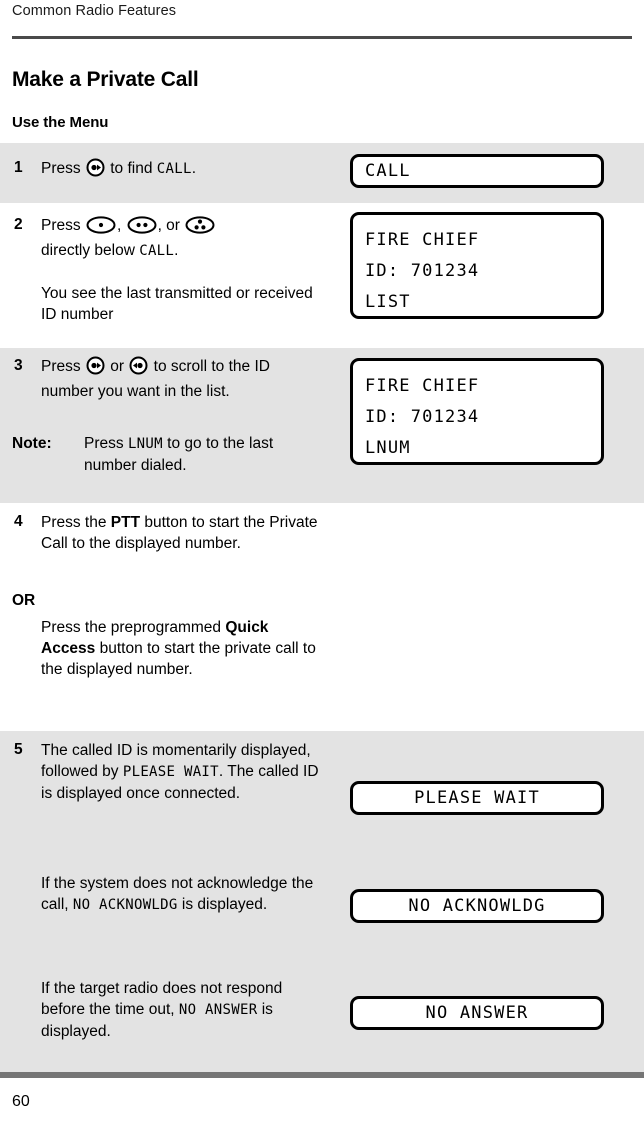 The image size is (644, 1125). I want to click on menu-select-dot-right-icon, so click(95, 170).